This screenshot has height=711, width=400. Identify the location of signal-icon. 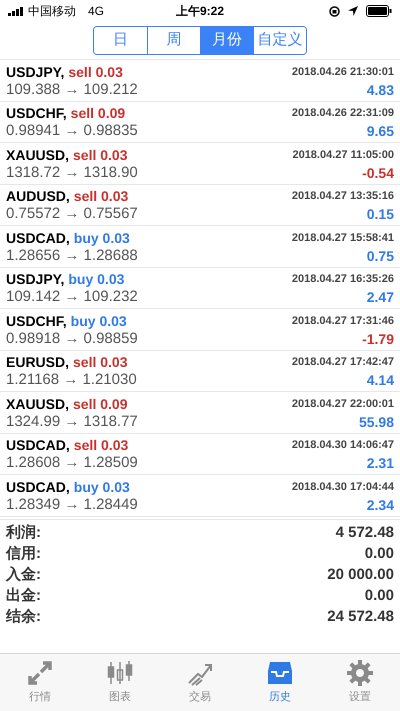
(16, 11).